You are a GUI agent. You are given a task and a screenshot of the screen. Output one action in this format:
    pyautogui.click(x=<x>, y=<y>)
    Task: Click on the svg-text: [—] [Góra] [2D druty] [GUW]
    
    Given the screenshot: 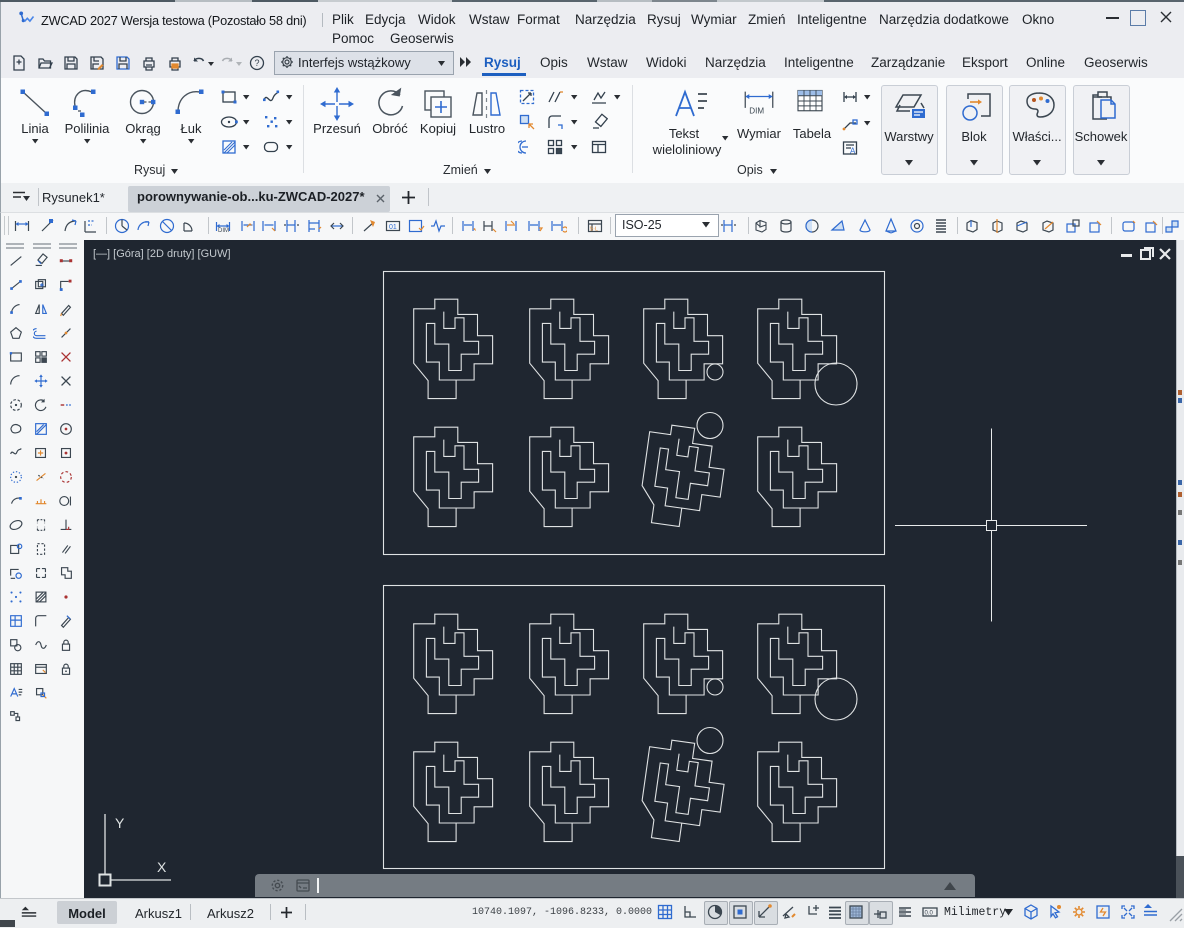 What is the action you would take?
    pyautogui.click(x=162, y=254)
    